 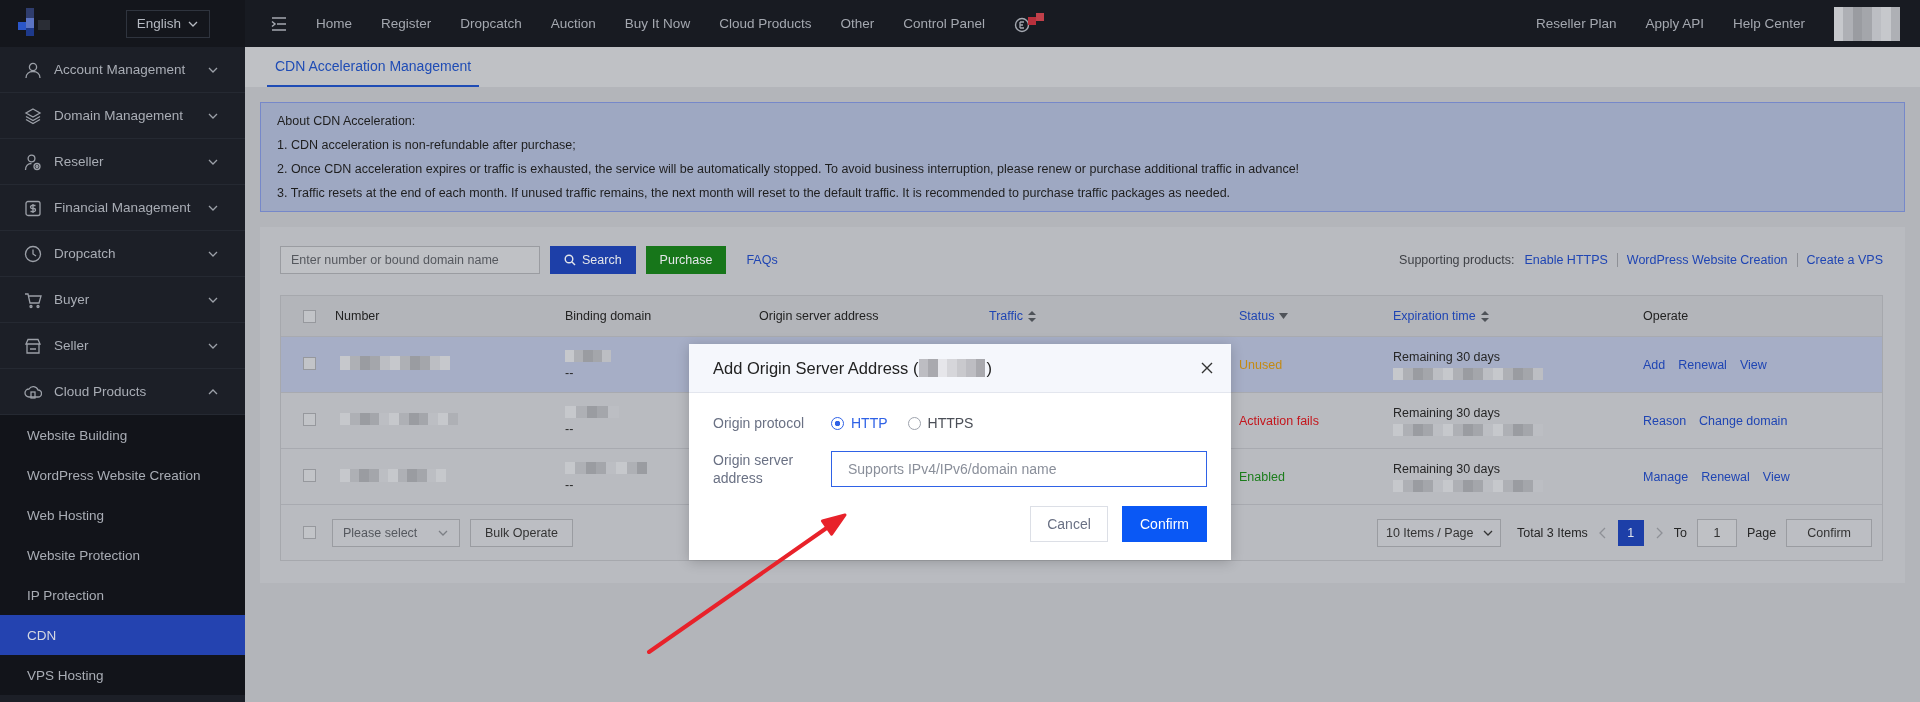 I want to click on sidebar-subitem: CDN, so click(x=122, y=635).